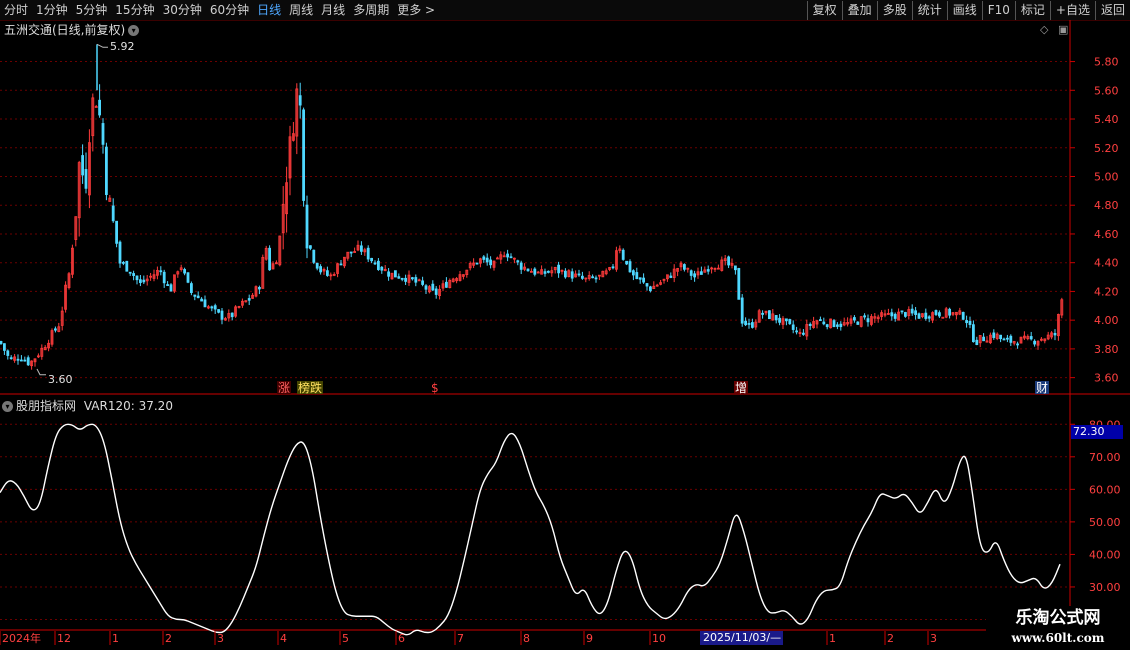 Image resolution: width=1130 pixels, height=650 pixels. I want to click on y-tick-label: 3.80, so click(1106, 349).